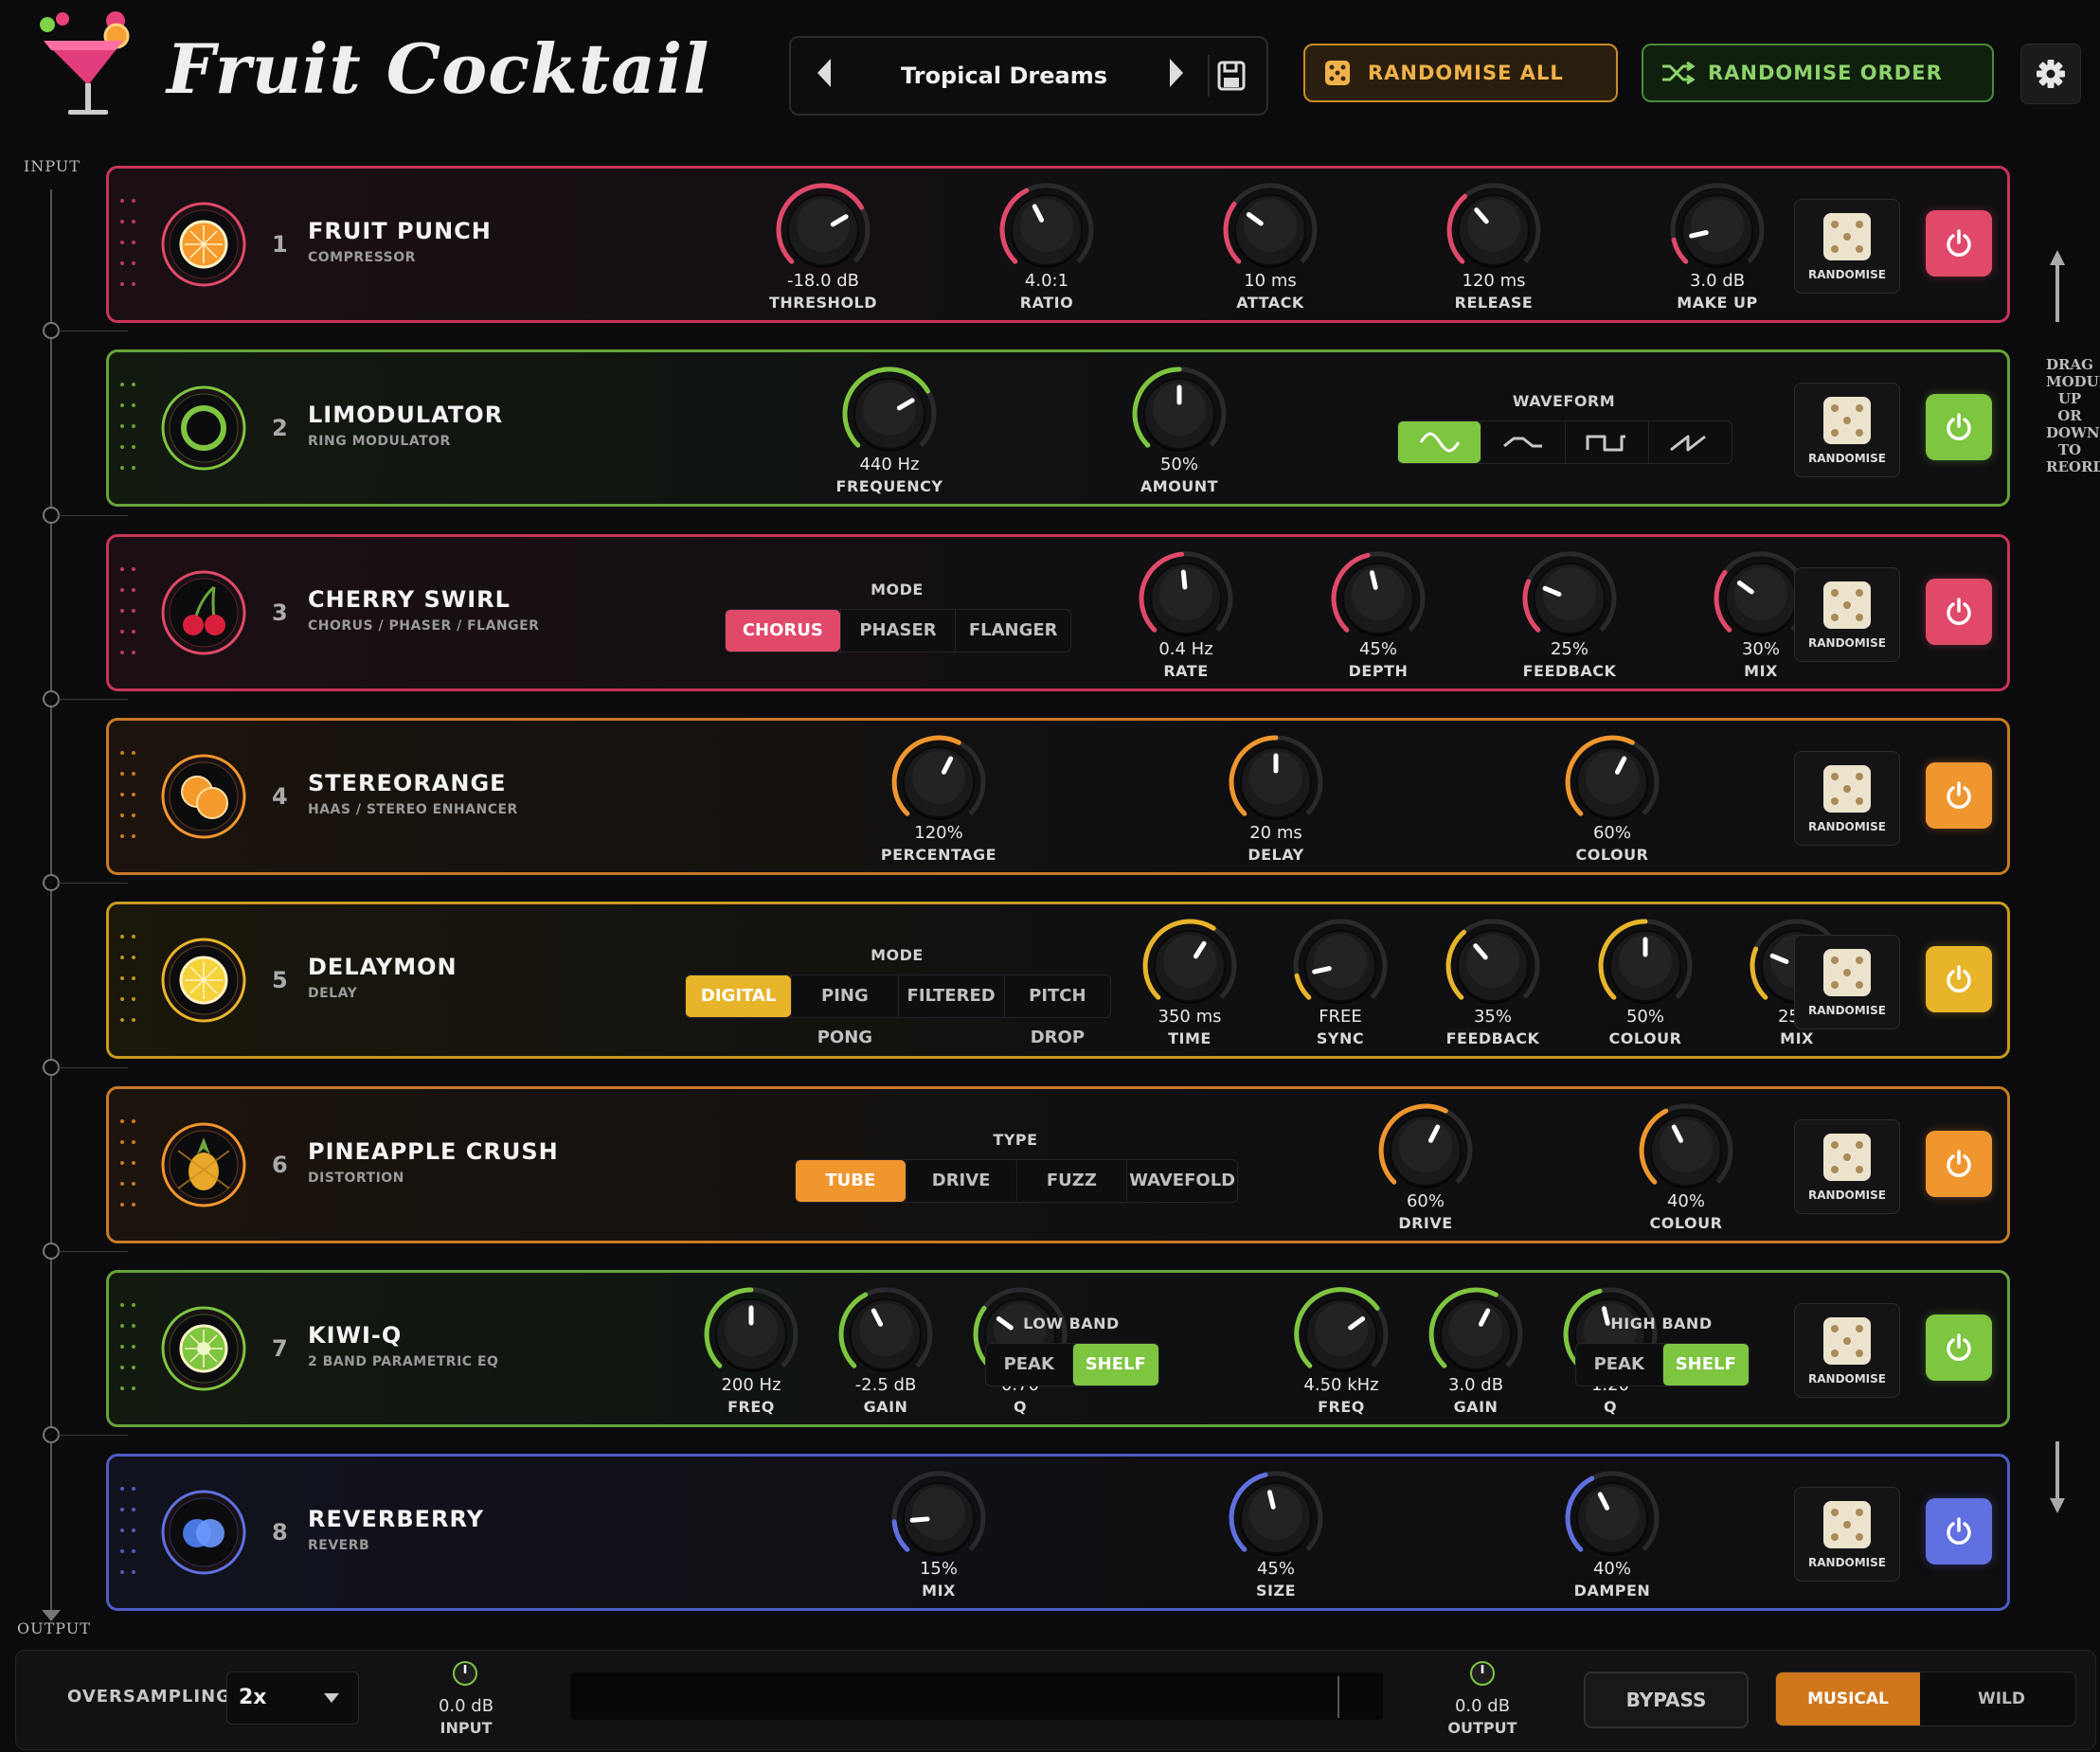  I want to click on type-selector-option: WAVEFOLD, so click(1181, 1180).